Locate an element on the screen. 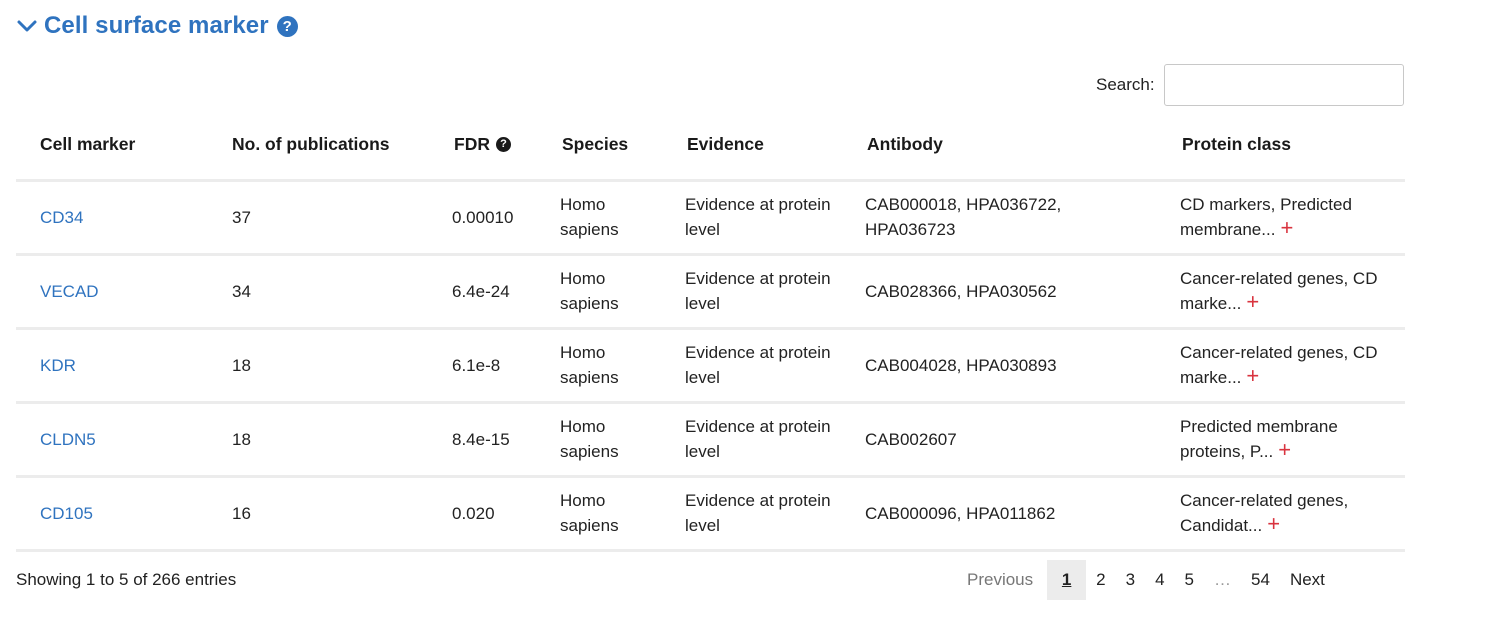 The height and width of the screenshot is (619, 1493). antibody-cell: CAB000018, HPA036722, HPA036723 is located at coordinates (1008, 218).